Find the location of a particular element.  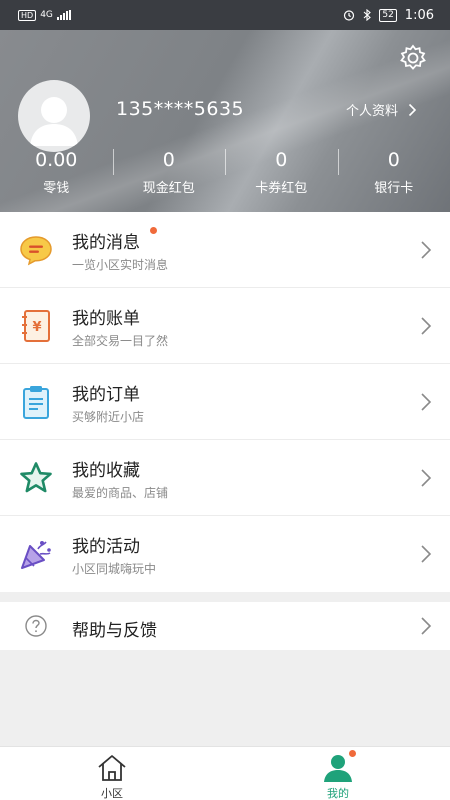

menu-title: 我的账单 is located at coordinates (106, 319).